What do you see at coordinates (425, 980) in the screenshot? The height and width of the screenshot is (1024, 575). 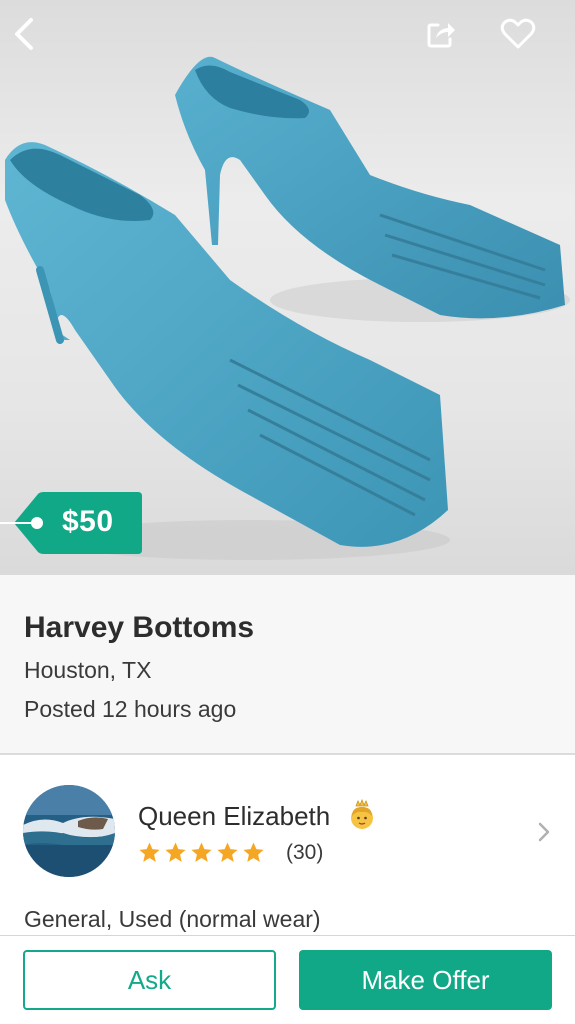 I see `make-offer-button: Make Offer` at bounding box center [425, 980].